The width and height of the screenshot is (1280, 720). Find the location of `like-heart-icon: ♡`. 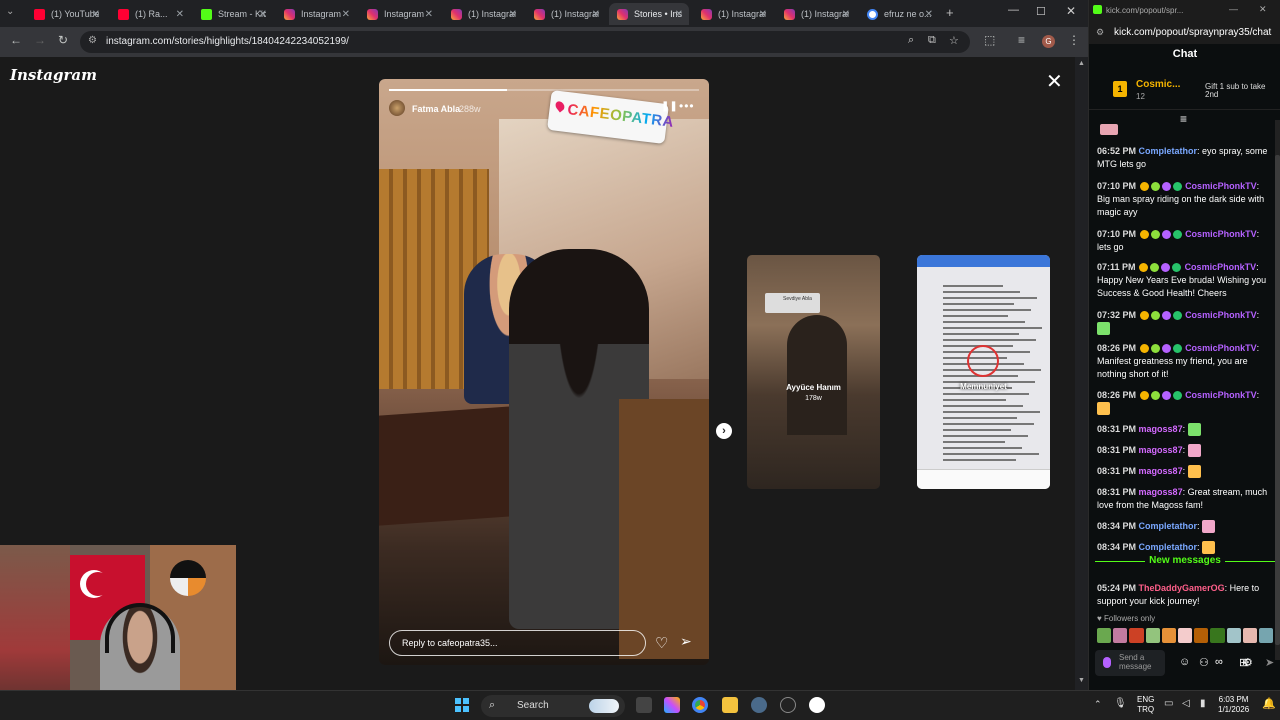

like-heart-icon: ♡ is located at coordinates (661, 643).